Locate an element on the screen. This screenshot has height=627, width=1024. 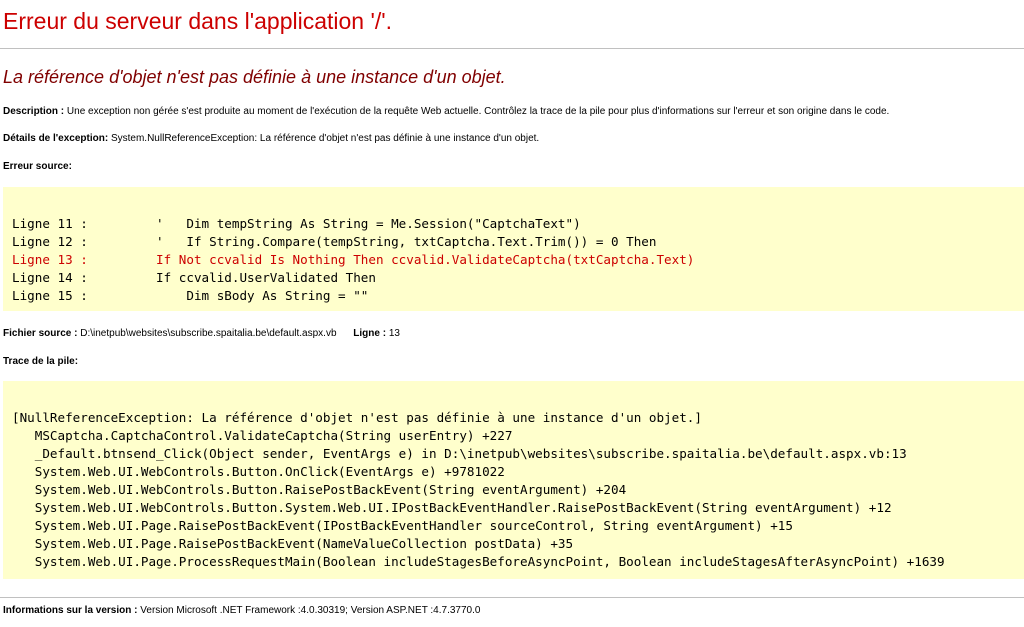
stack-trace-heading: Trace de la pile: is located at coordinates (40, 361).